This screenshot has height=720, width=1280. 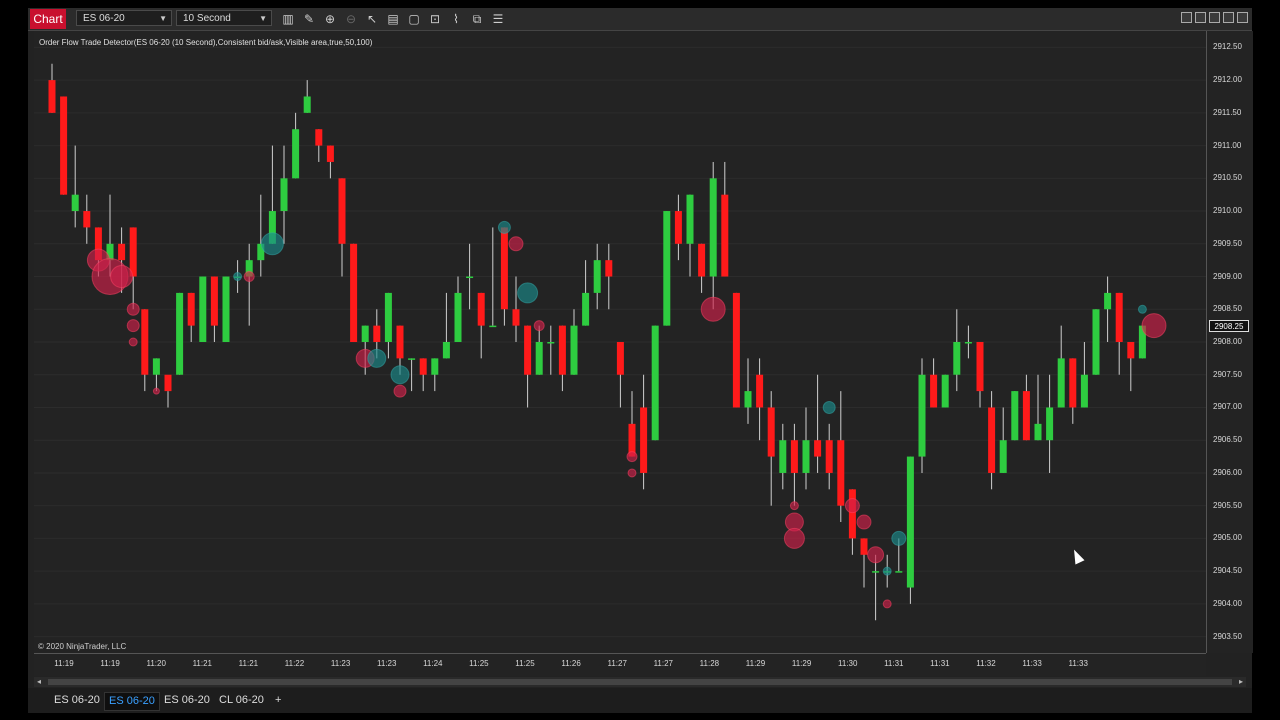 I want to click on interval-selector: 10 Second ▼, so click(x=224, y=18).